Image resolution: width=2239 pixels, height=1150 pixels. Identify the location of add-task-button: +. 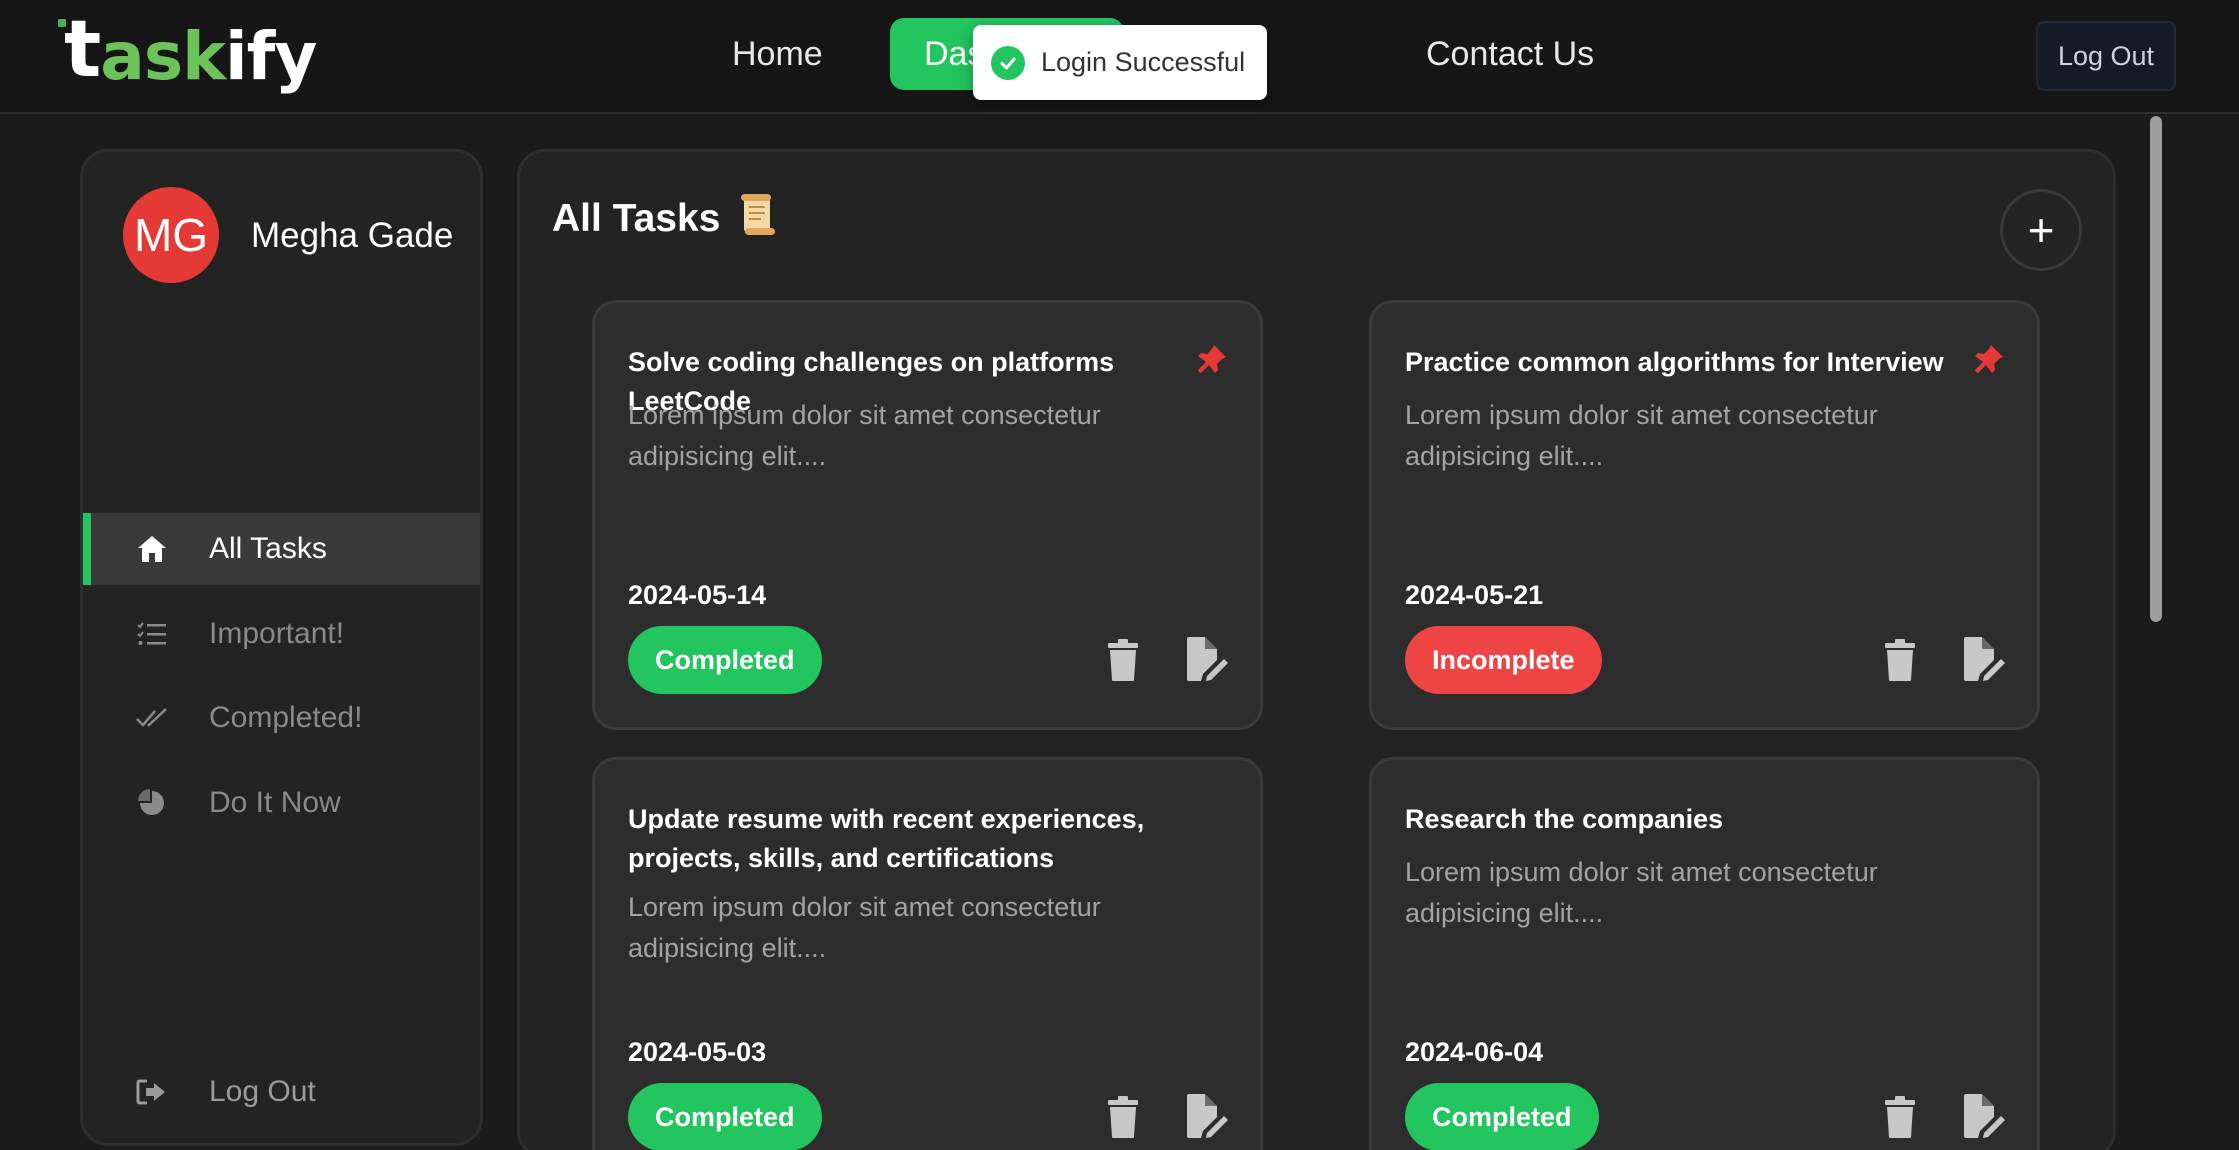
(2041, 230).